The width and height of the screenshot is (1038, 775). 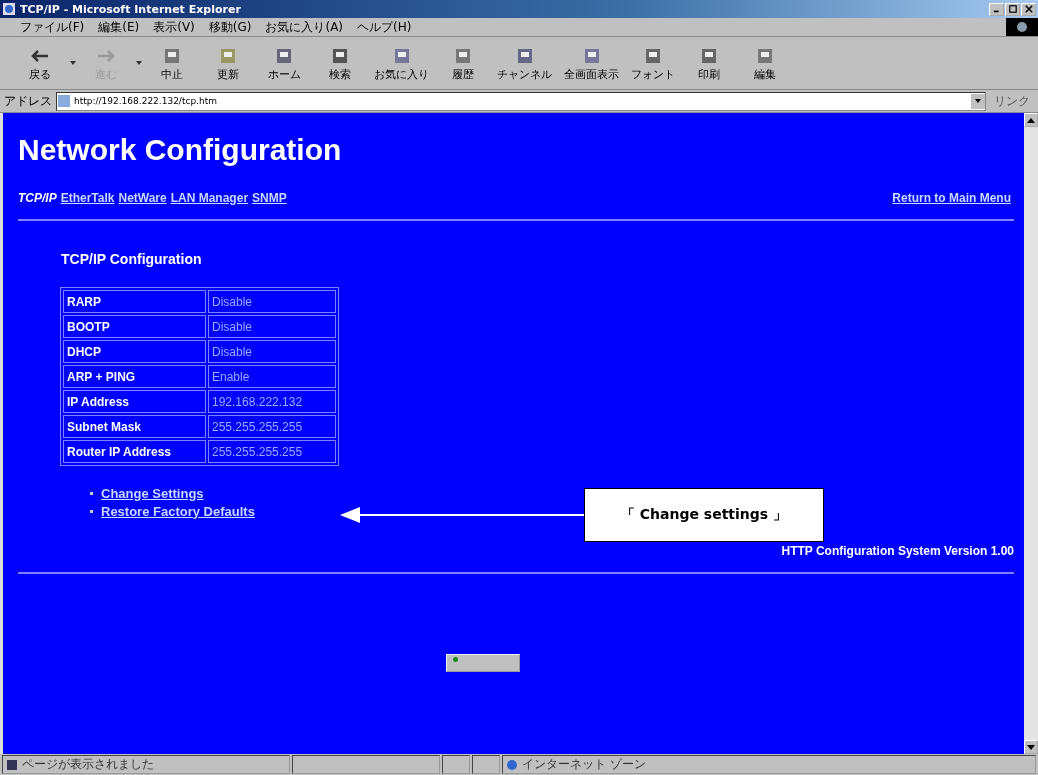 What do you see at coordinates (132, 259) in the screenshot?
I see `section-title: TCP/IP Configuration` at bounding box center [132, 259].